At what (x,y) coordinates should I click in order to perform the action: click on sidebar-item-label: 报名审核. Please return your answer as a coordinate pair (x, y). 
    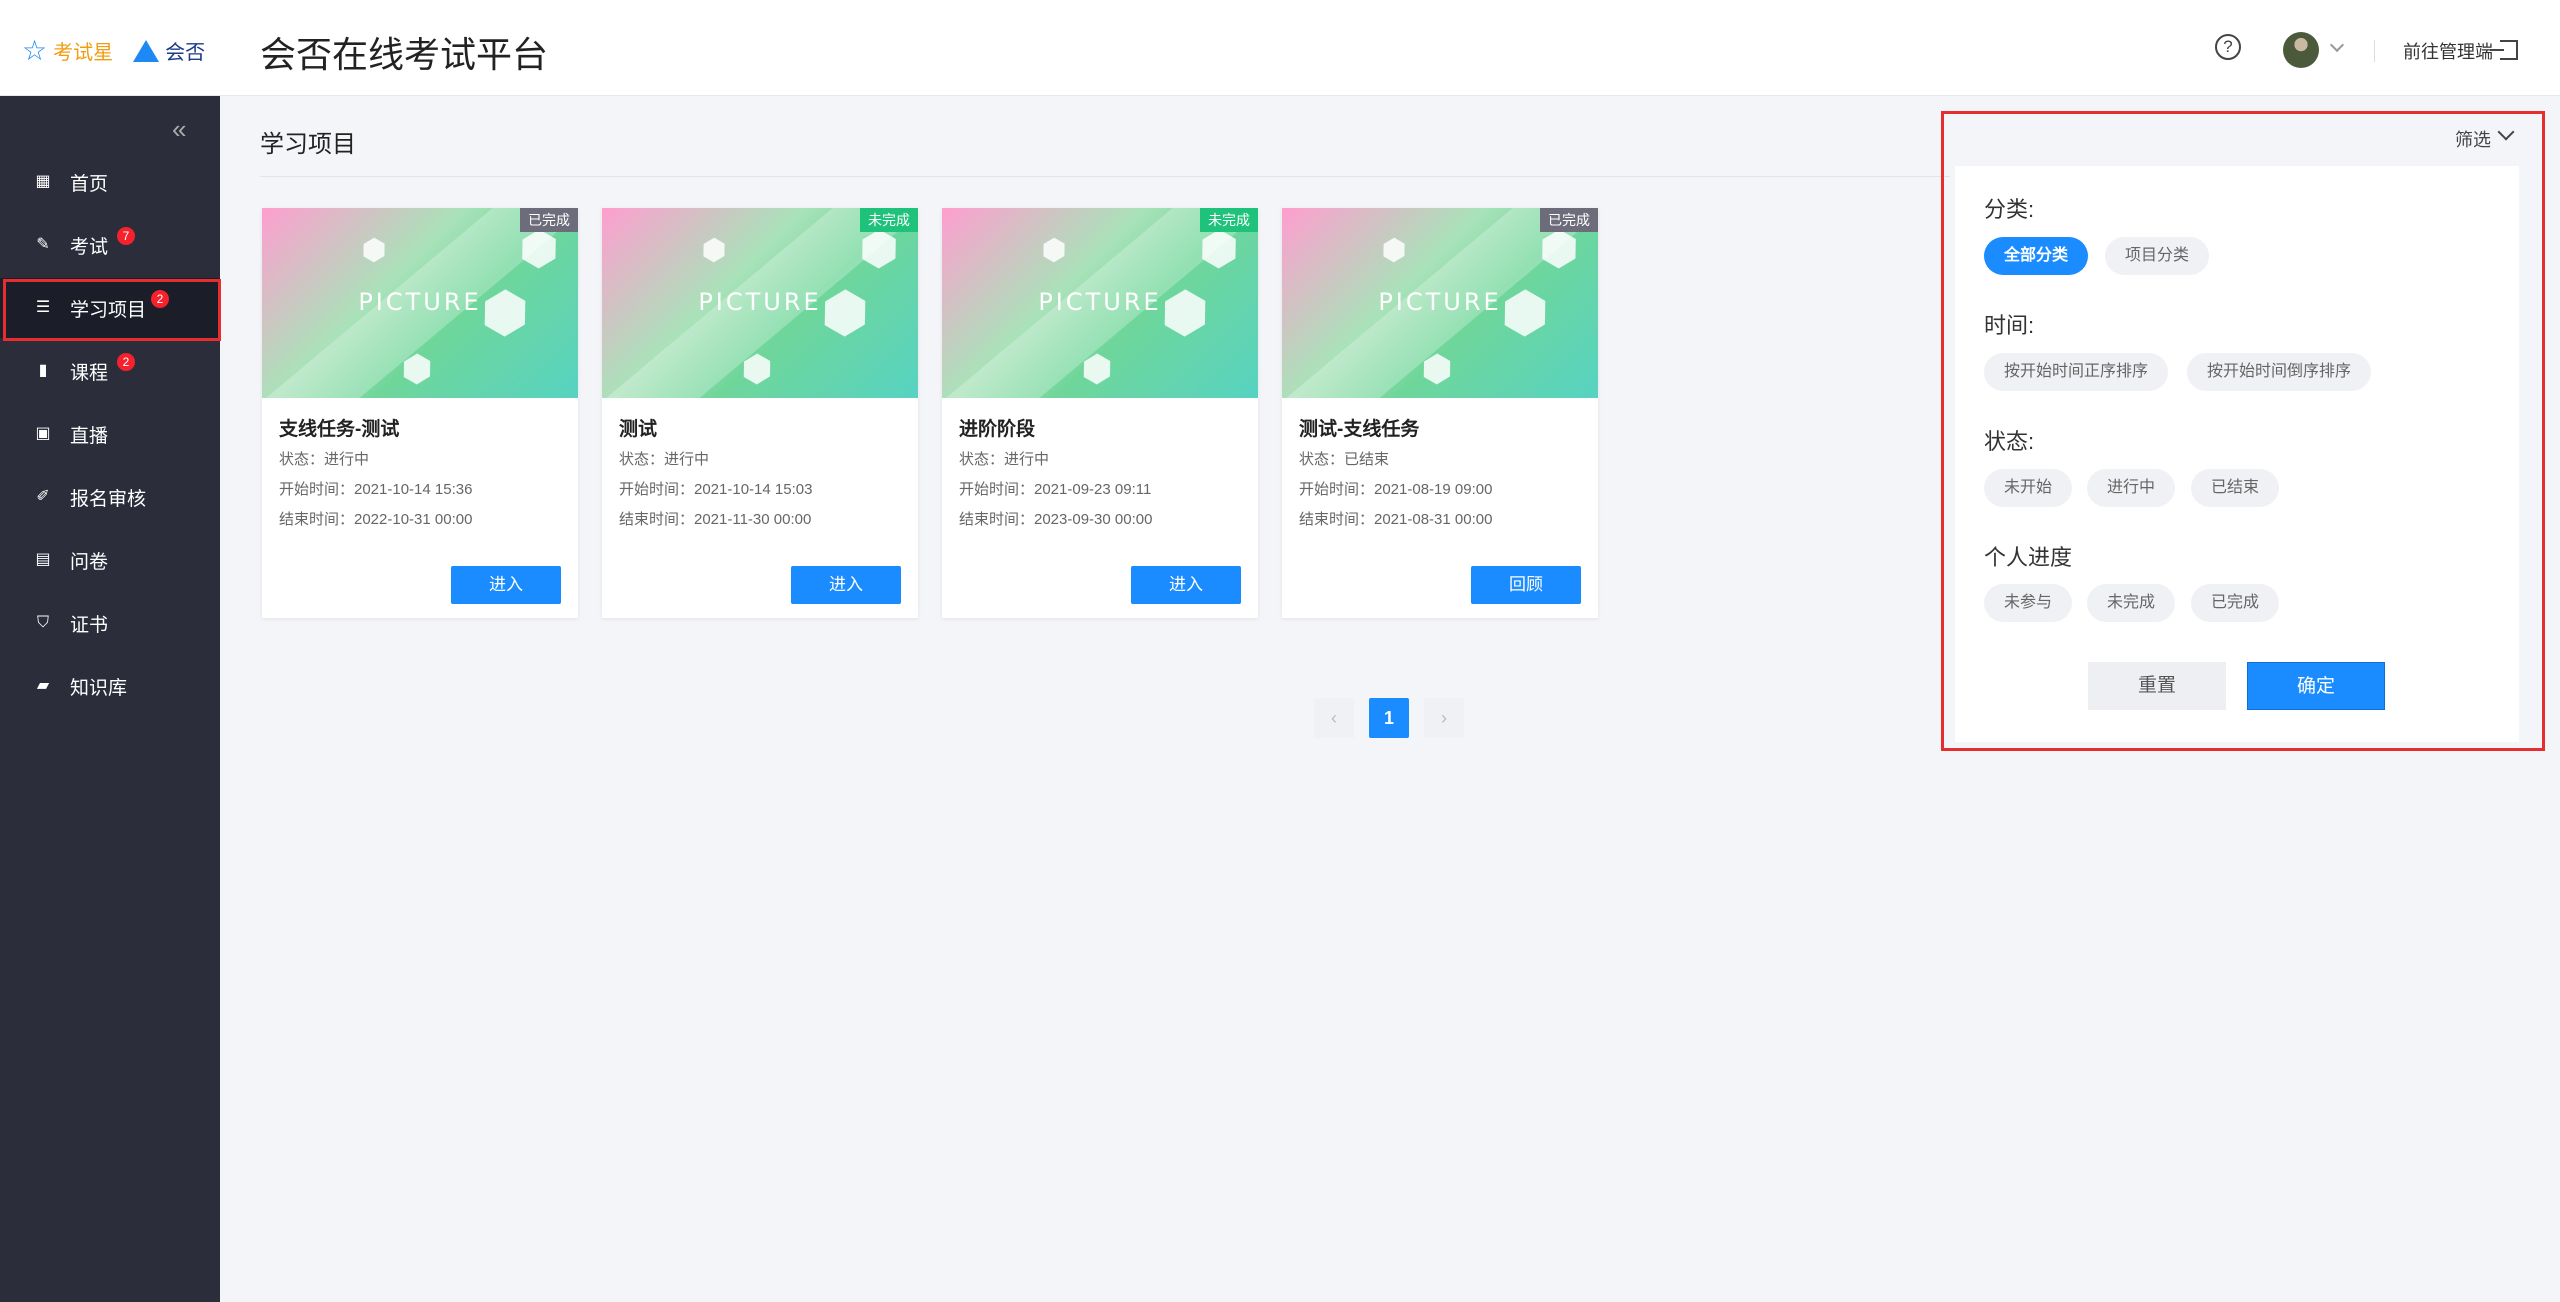
    Looking at the image, I should click on (108, 499).